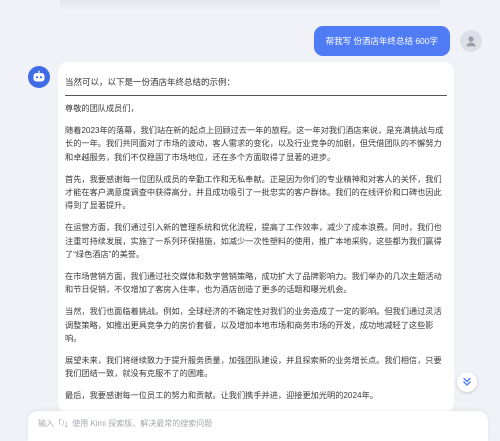  I want to click on chat-input-bar, so click(258, 426).